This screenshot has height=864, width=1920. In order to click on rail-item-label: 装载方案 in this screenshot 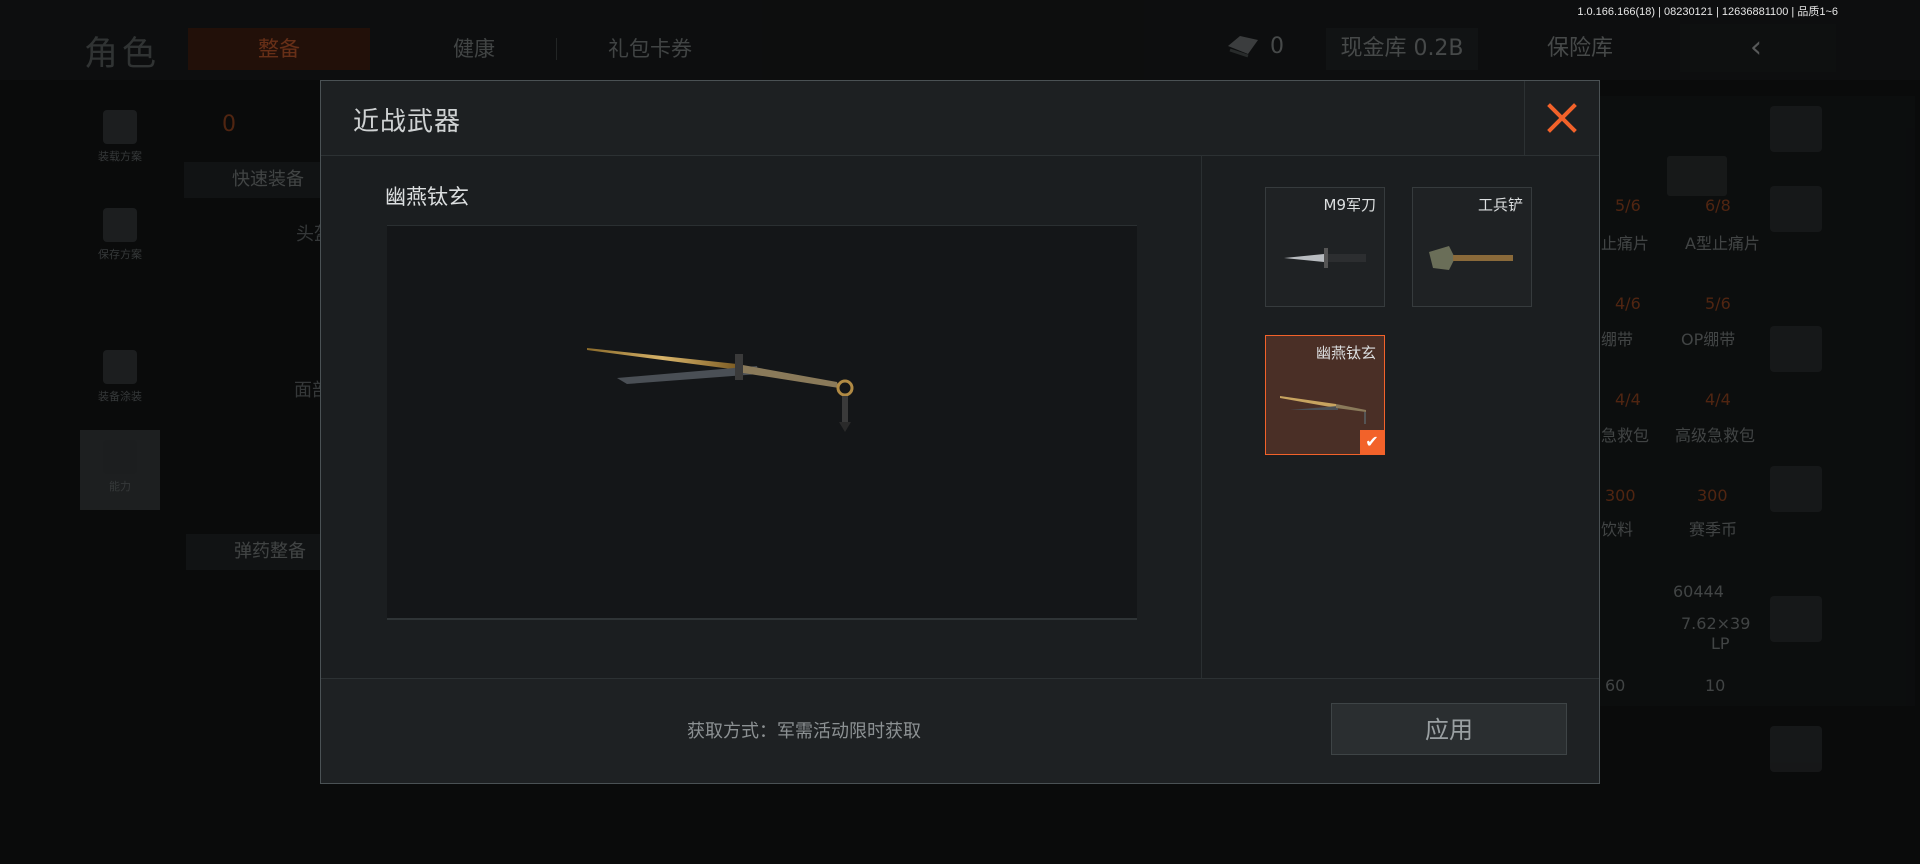, I will do `click(120, 156)`.